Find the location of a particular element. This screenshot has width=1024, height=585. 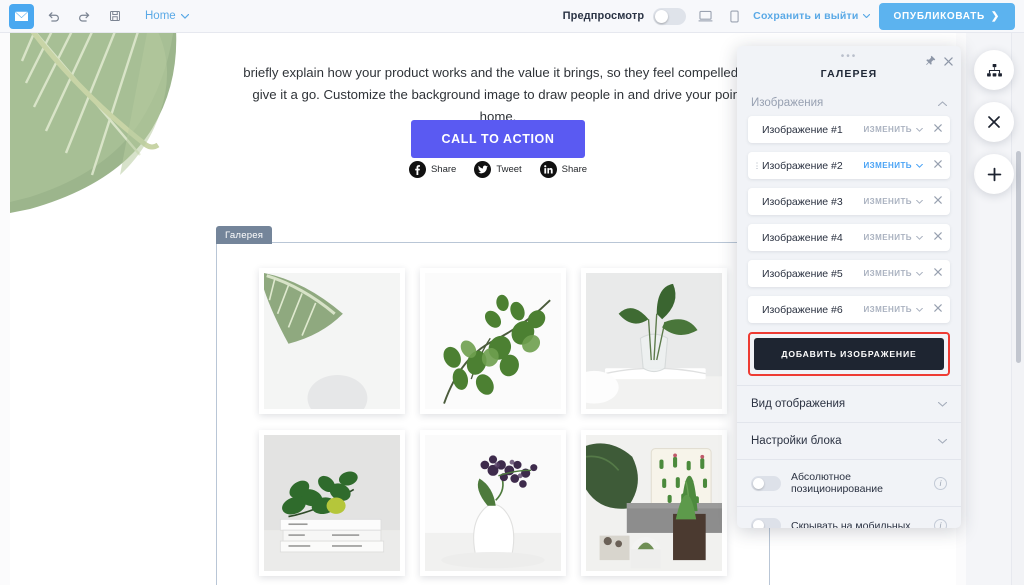

publish-button: ОПУБЛИКОВАТЬ ❯ is located at coordinates (946, 16).